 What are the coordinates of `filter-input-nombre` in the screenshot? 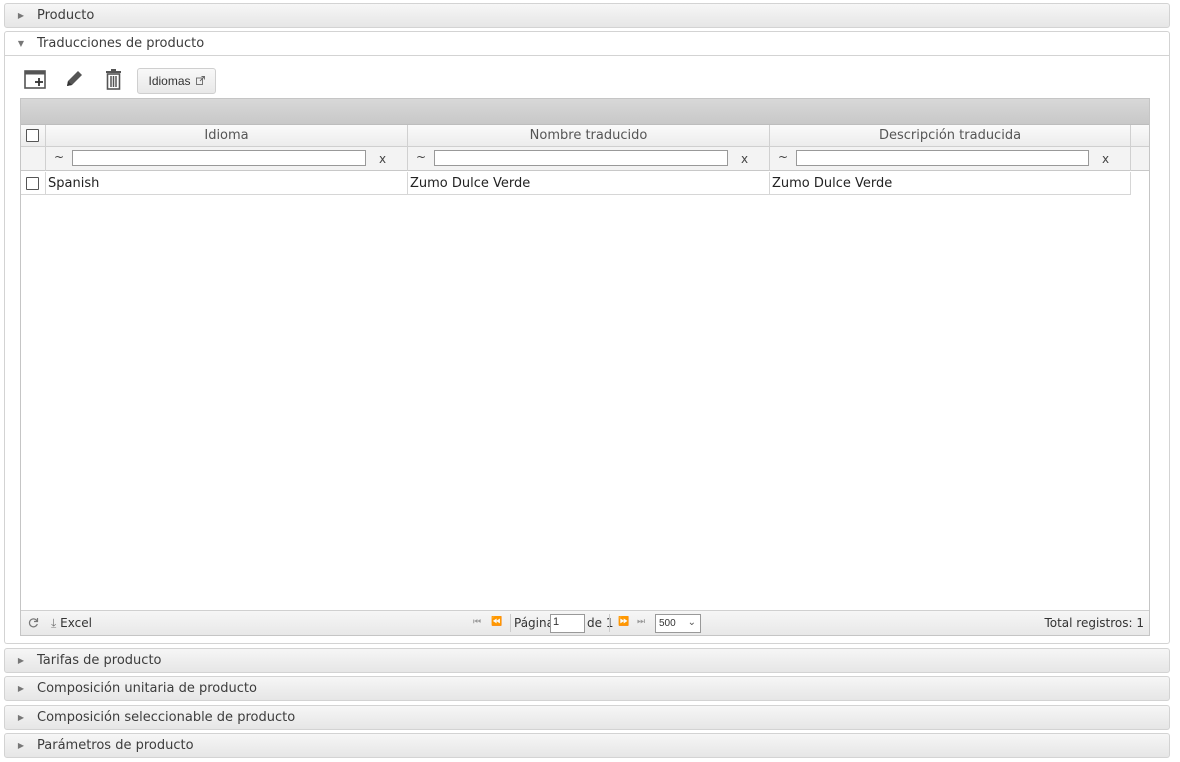 It's located at (581, 158).